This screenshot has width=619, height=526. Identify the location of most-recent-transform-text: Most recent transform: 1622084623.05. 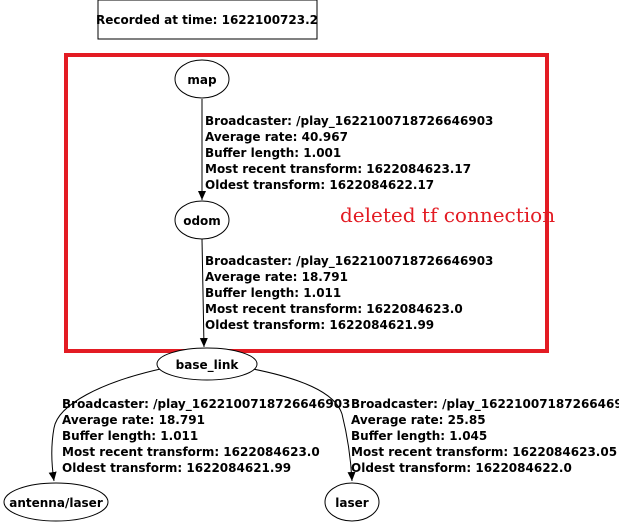
(484, 452).